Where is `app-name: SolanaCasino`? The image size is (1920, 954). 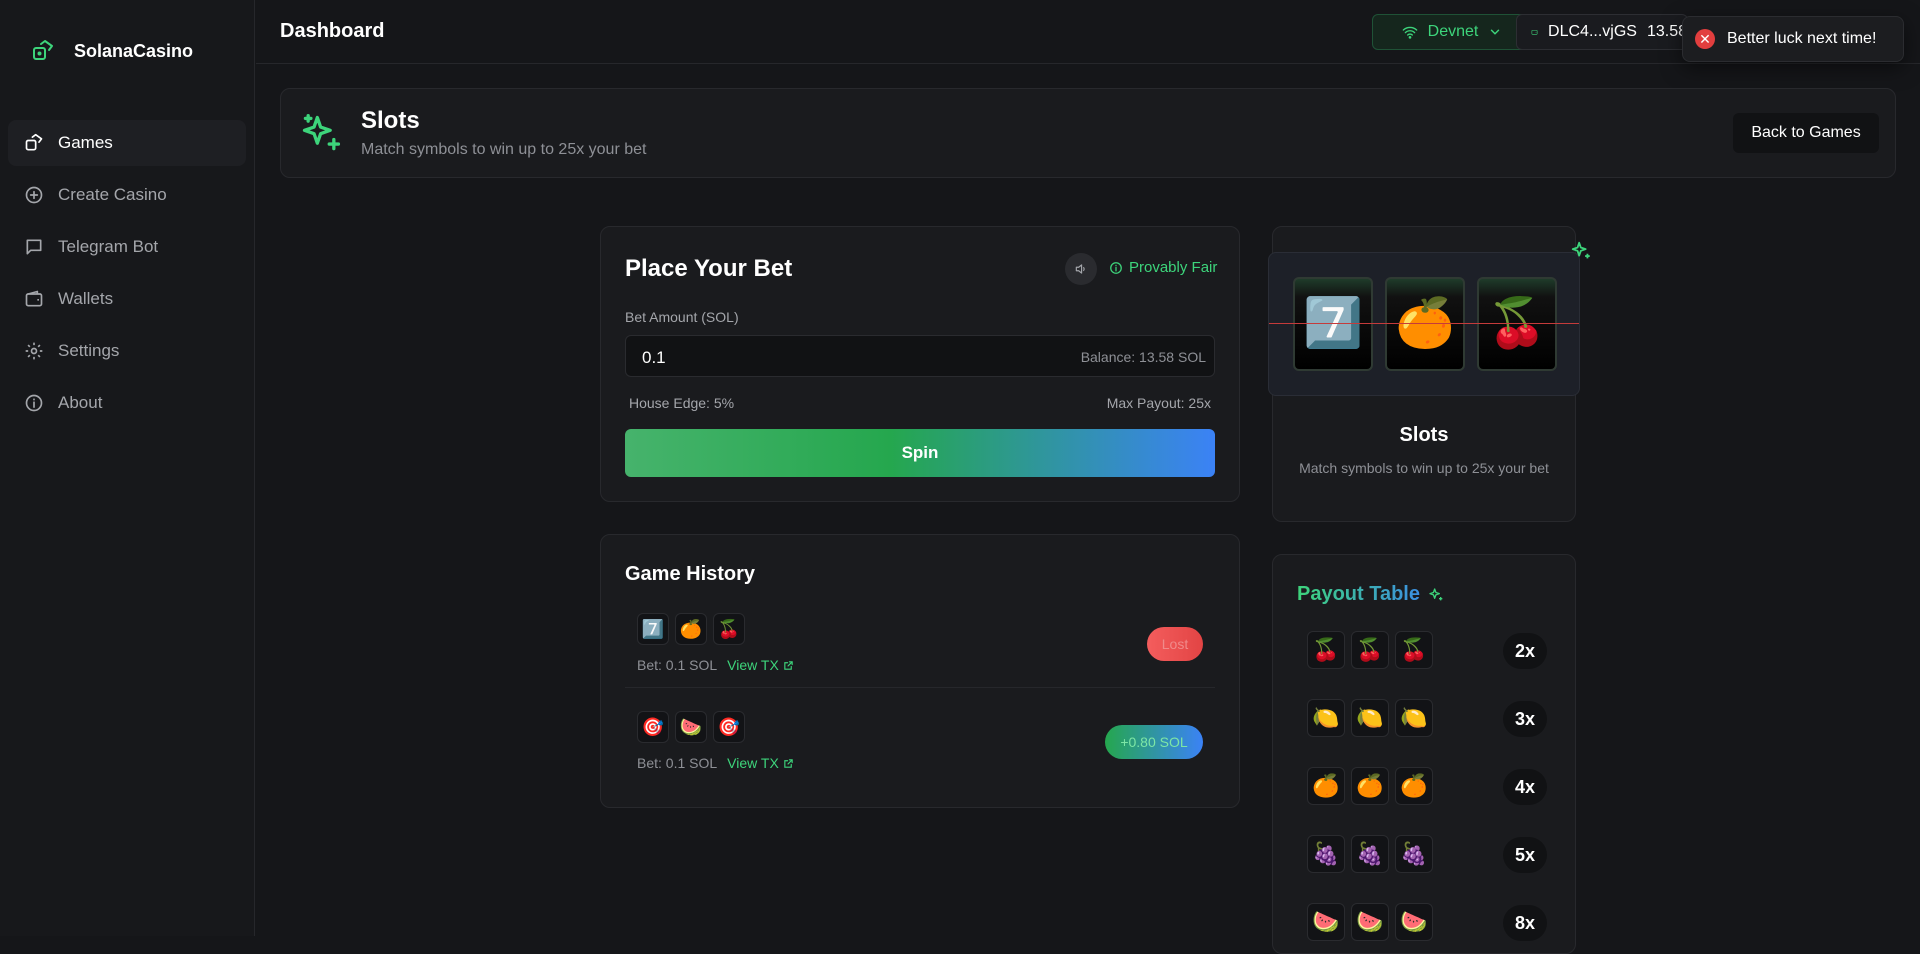
app-name: SolanaCasino is located at coordinates (134, 50).